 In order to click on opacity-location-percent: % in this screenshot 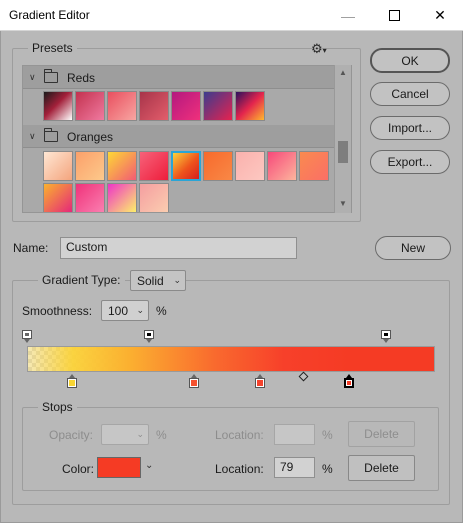, I will do `click(327, 435)`.